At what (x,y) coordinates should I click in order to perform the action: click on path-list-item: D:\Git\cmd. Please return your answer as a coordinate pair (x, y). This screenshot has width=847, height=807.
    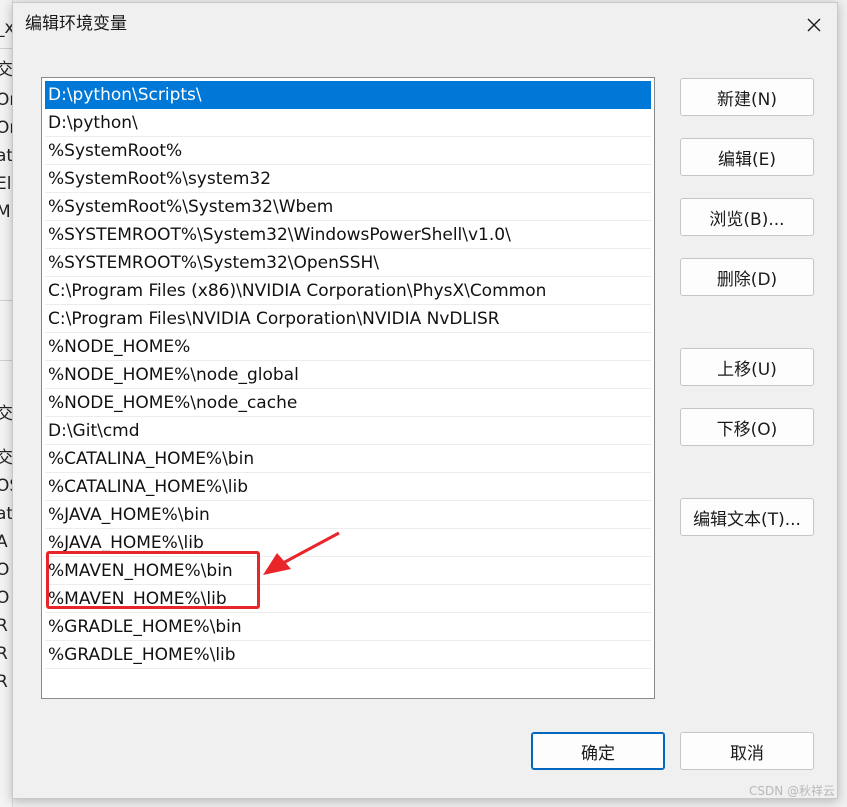
    Looking at the image, I should click on (348, 431).